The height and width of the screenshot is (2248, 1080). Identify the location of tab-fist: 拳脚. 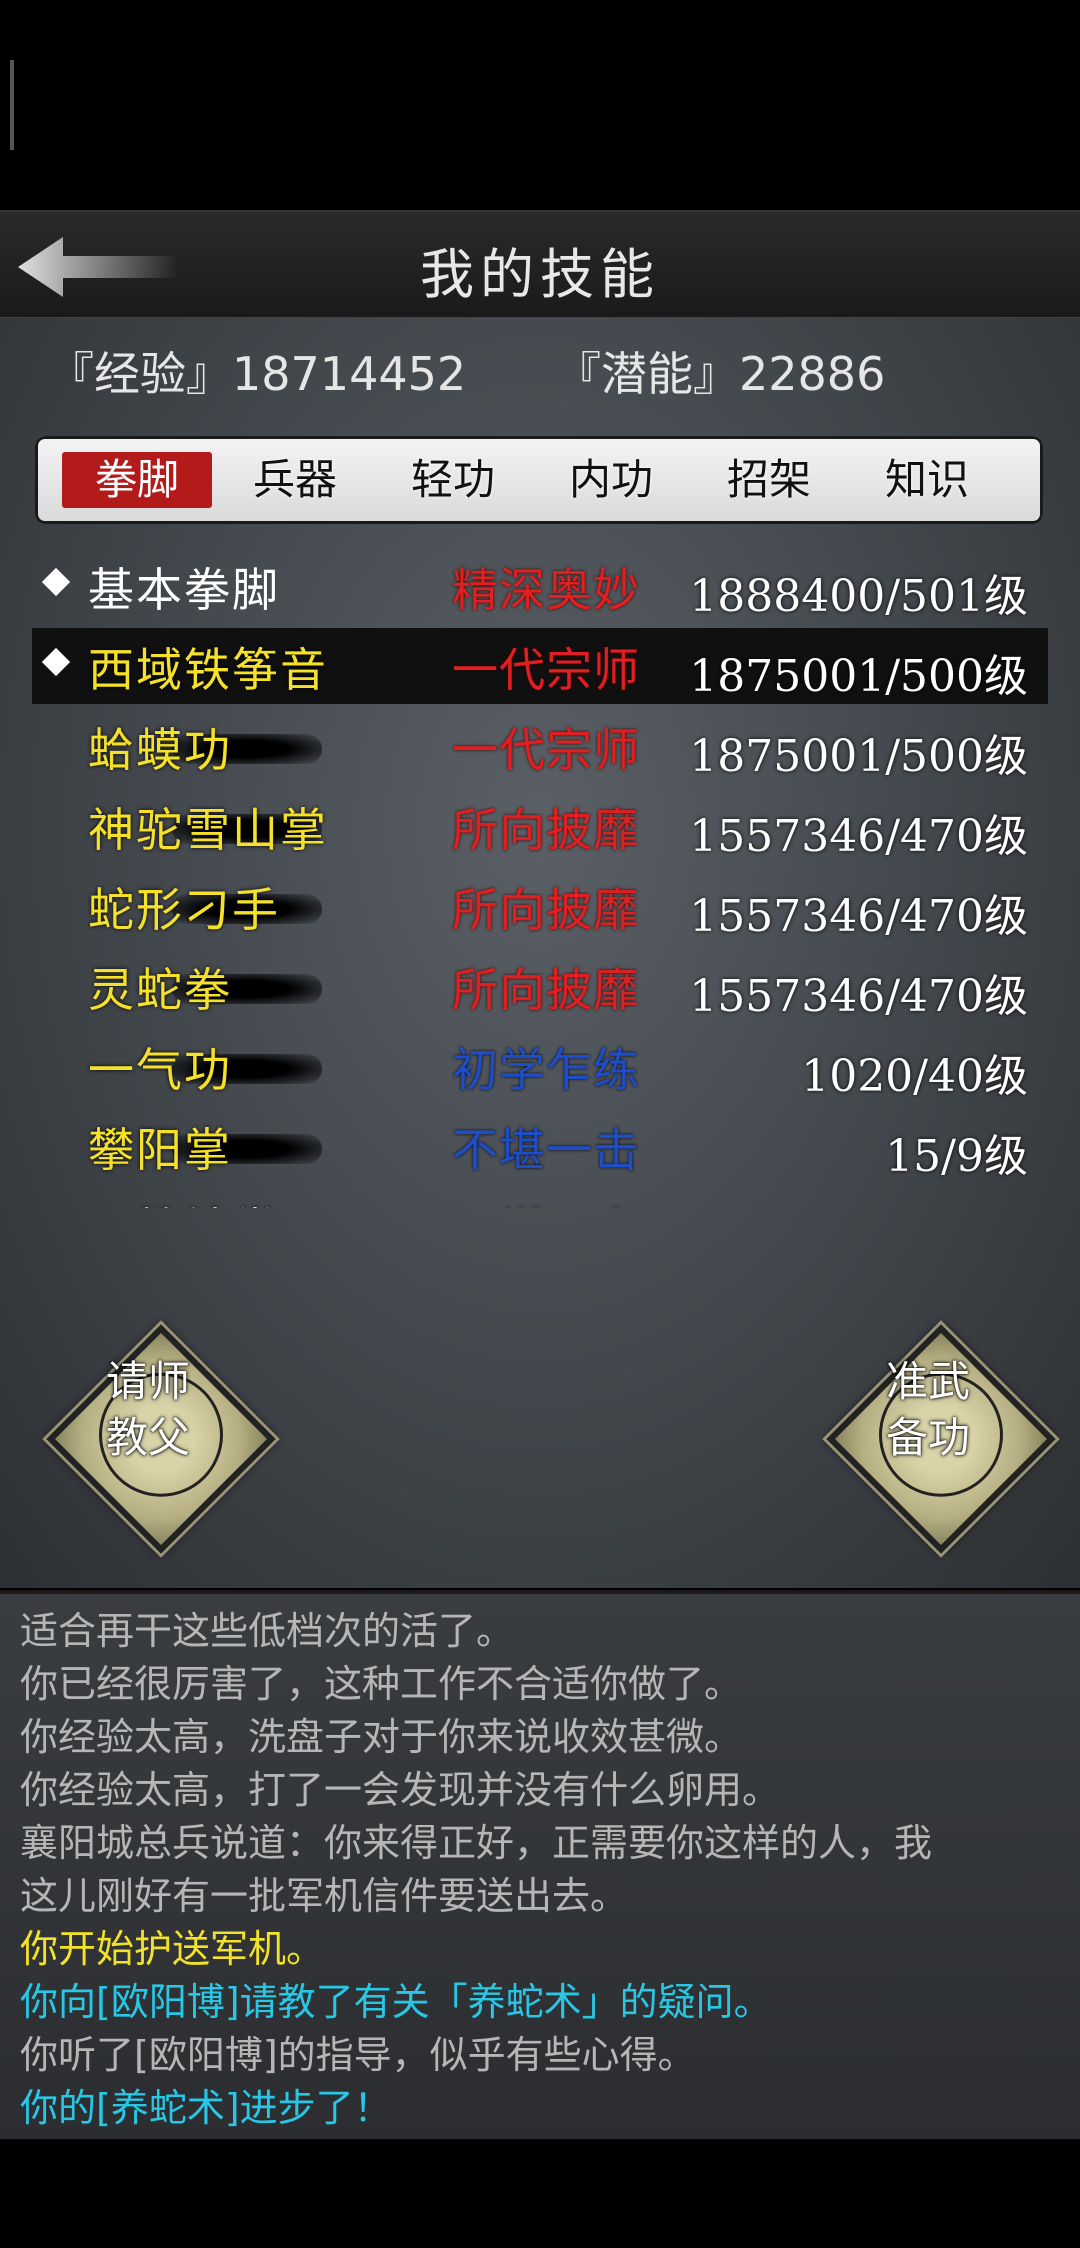
(137, 480).